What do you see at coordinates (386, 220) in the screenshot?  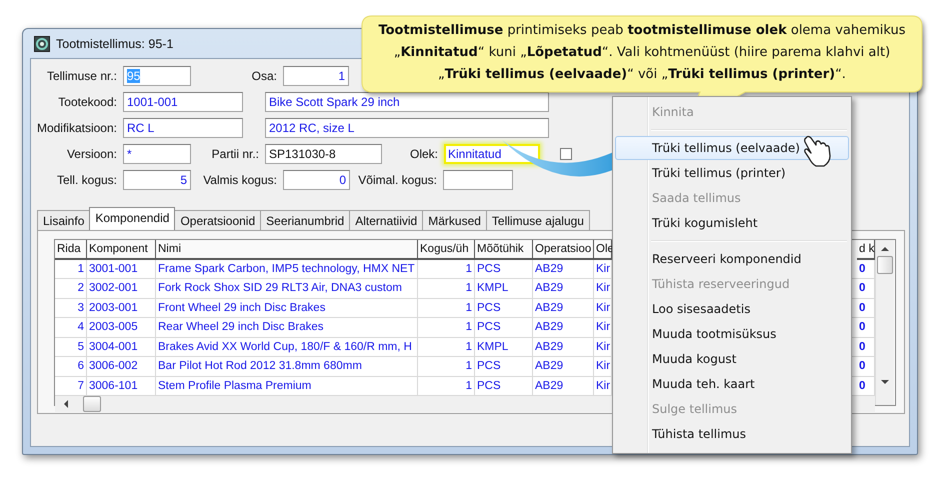 I see `tab: Alternatiivid` at bounding box center [386, 220].